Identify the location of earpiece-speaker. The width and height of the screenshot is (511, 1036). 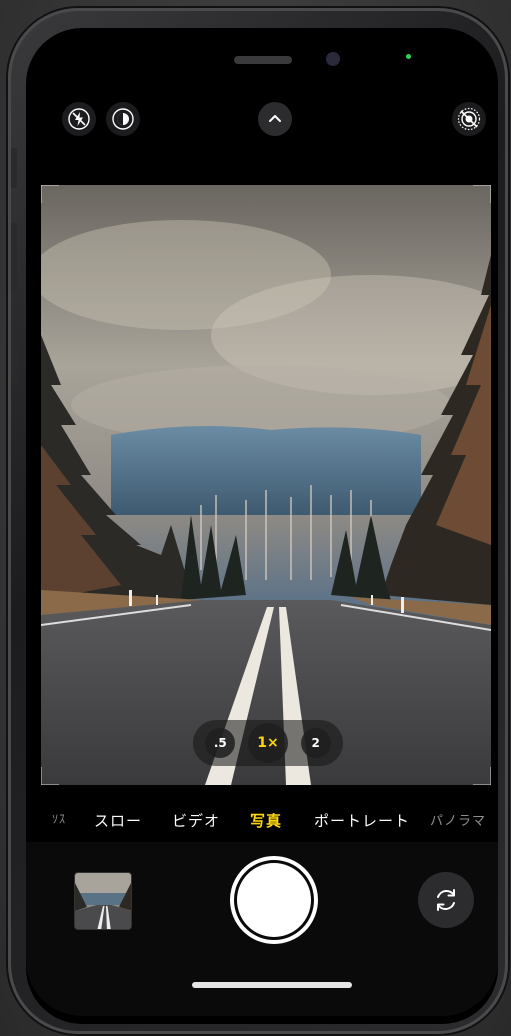
(263, 60).